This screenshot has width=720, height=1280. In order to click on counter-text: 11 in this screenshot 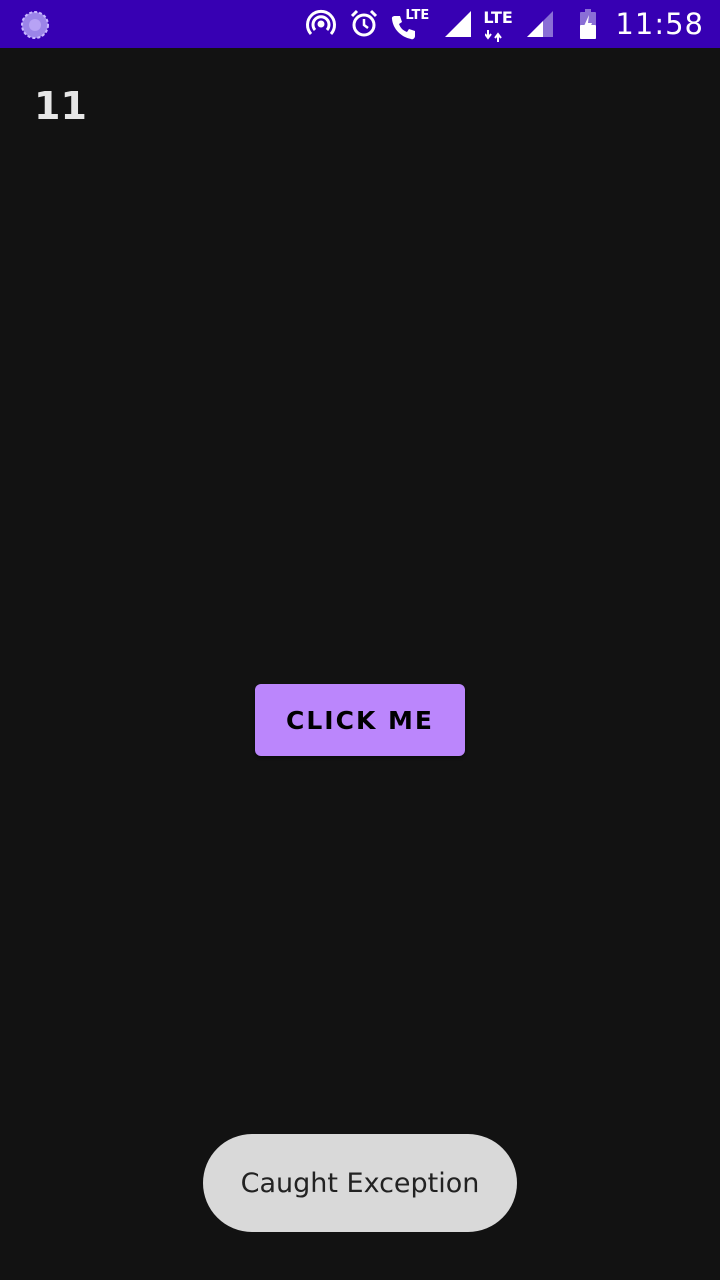, I will do `click(60, 106)`.